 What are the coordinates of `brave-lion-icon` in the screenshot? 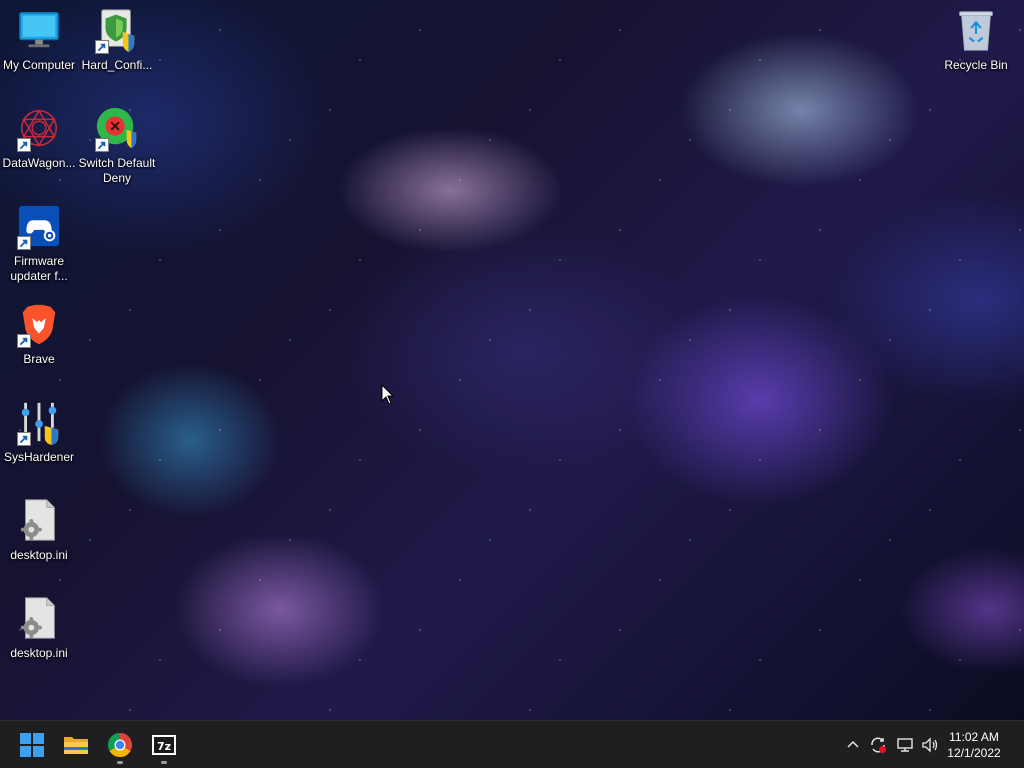 It's located at (39, 324).